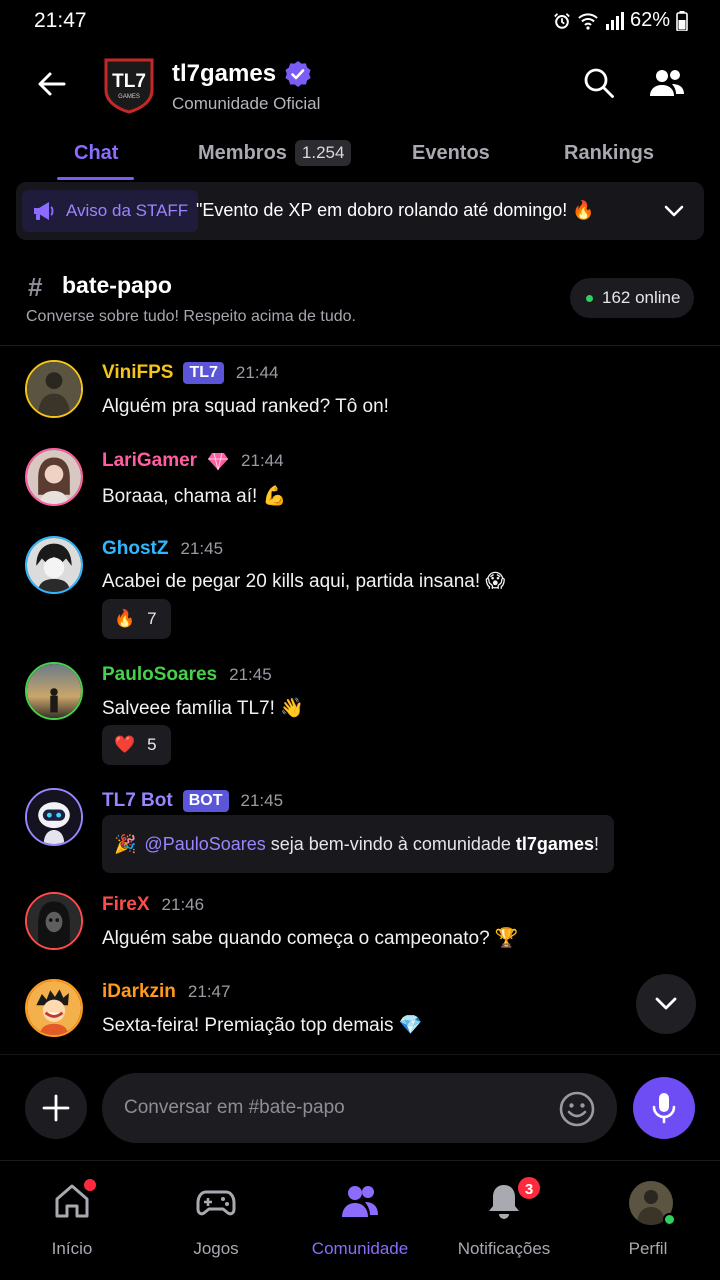 The height and width of the screenshot is (1280, 720). What do you see at coordinates (218, 461) in the screenshot?
I see `gem-badge-icon` at bounding box center [218, 461].